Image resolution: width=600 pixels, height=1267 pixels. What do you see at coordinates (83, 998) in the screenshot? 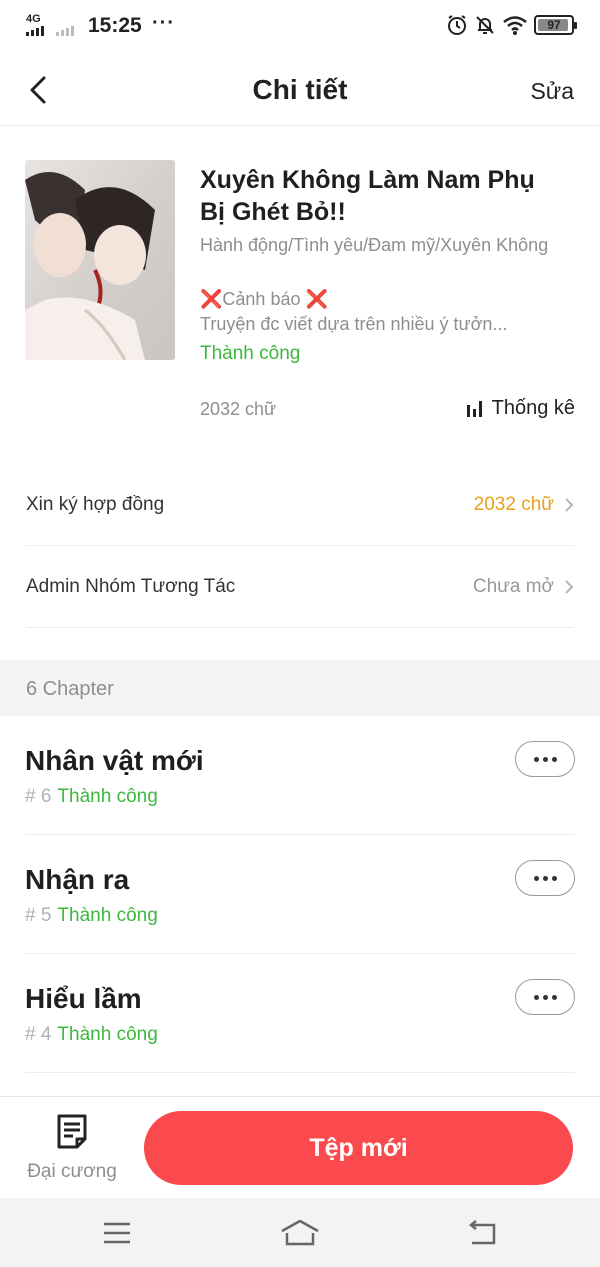
I see `chapter-title: Hiểu lầm` at bounding box center [83, 998].